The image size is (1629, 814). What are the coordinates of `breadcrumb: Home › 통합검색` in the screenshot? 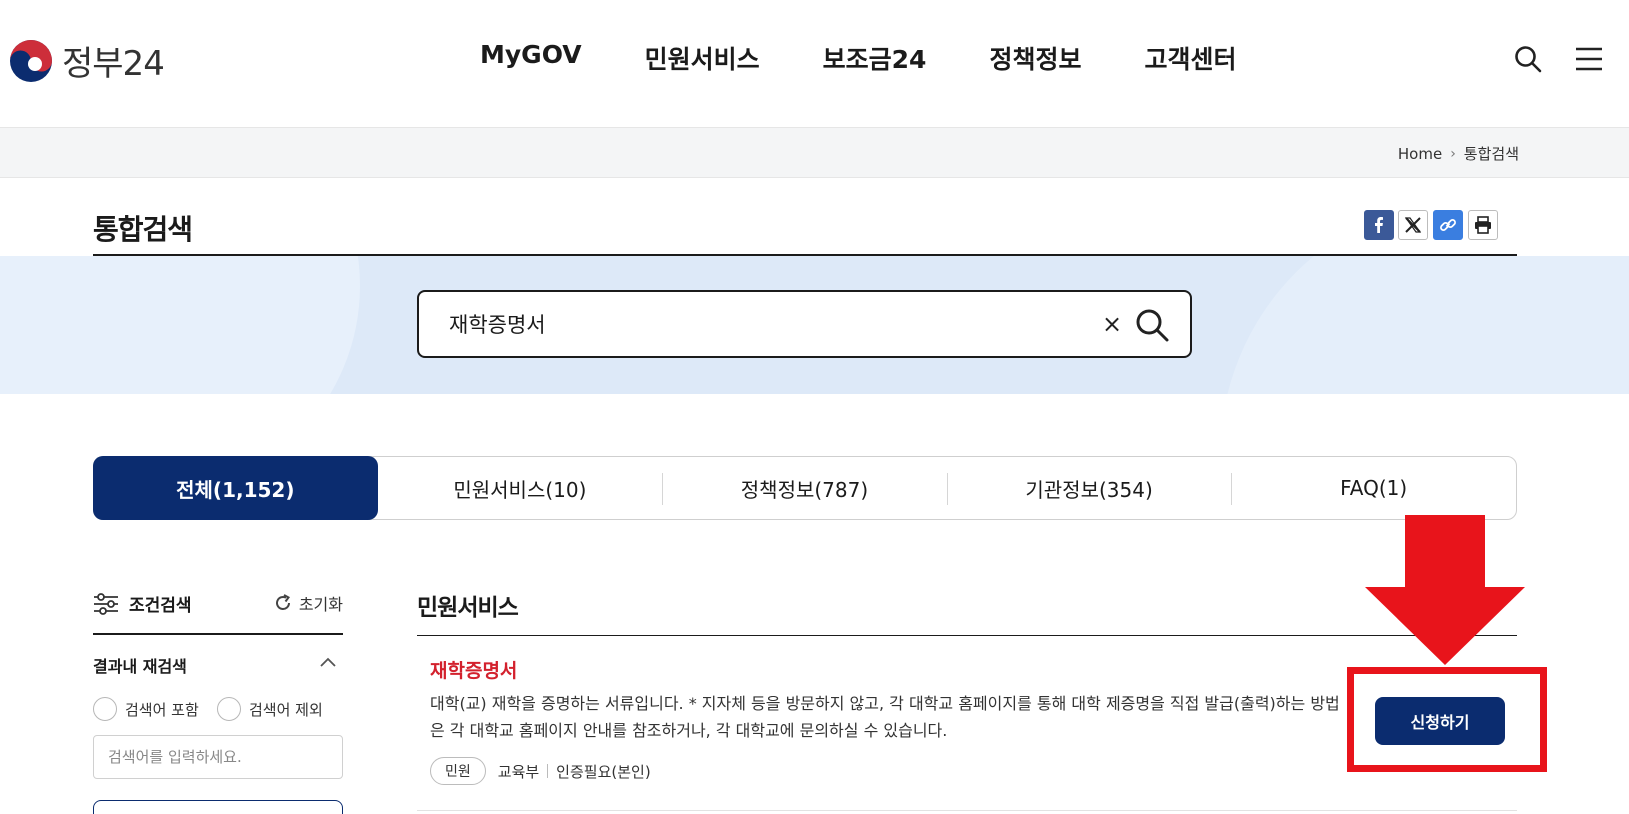 It's located at (1458, 153).